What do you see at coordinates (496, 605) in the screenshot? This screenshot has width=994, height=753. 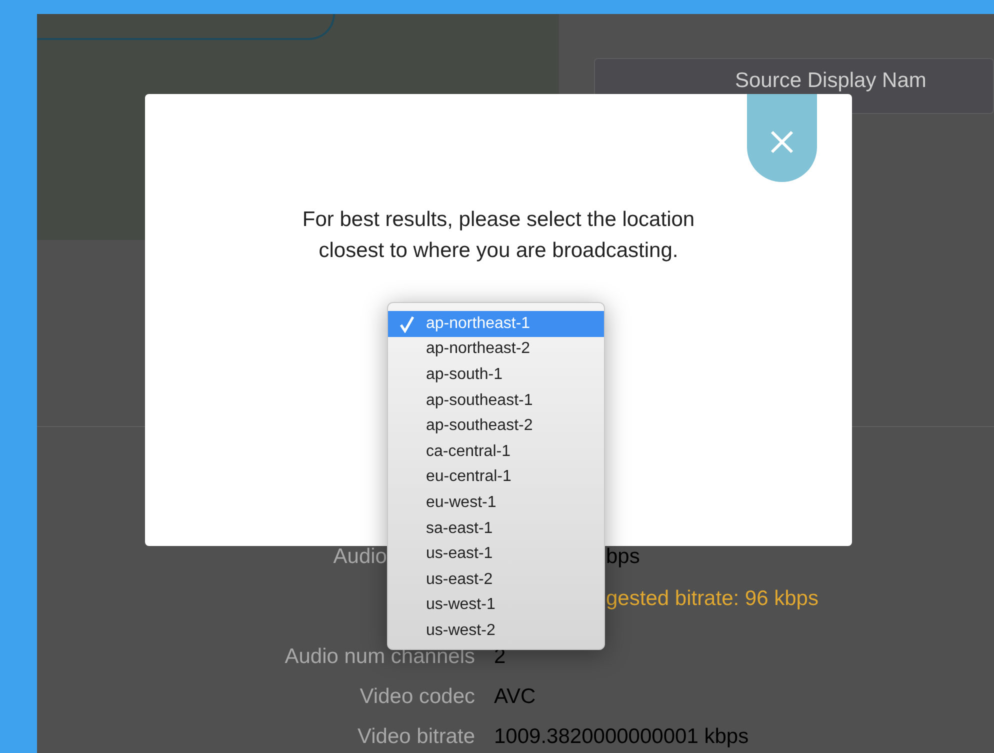 I see `location-option: us-west-1` at bounding box center [496, 605].